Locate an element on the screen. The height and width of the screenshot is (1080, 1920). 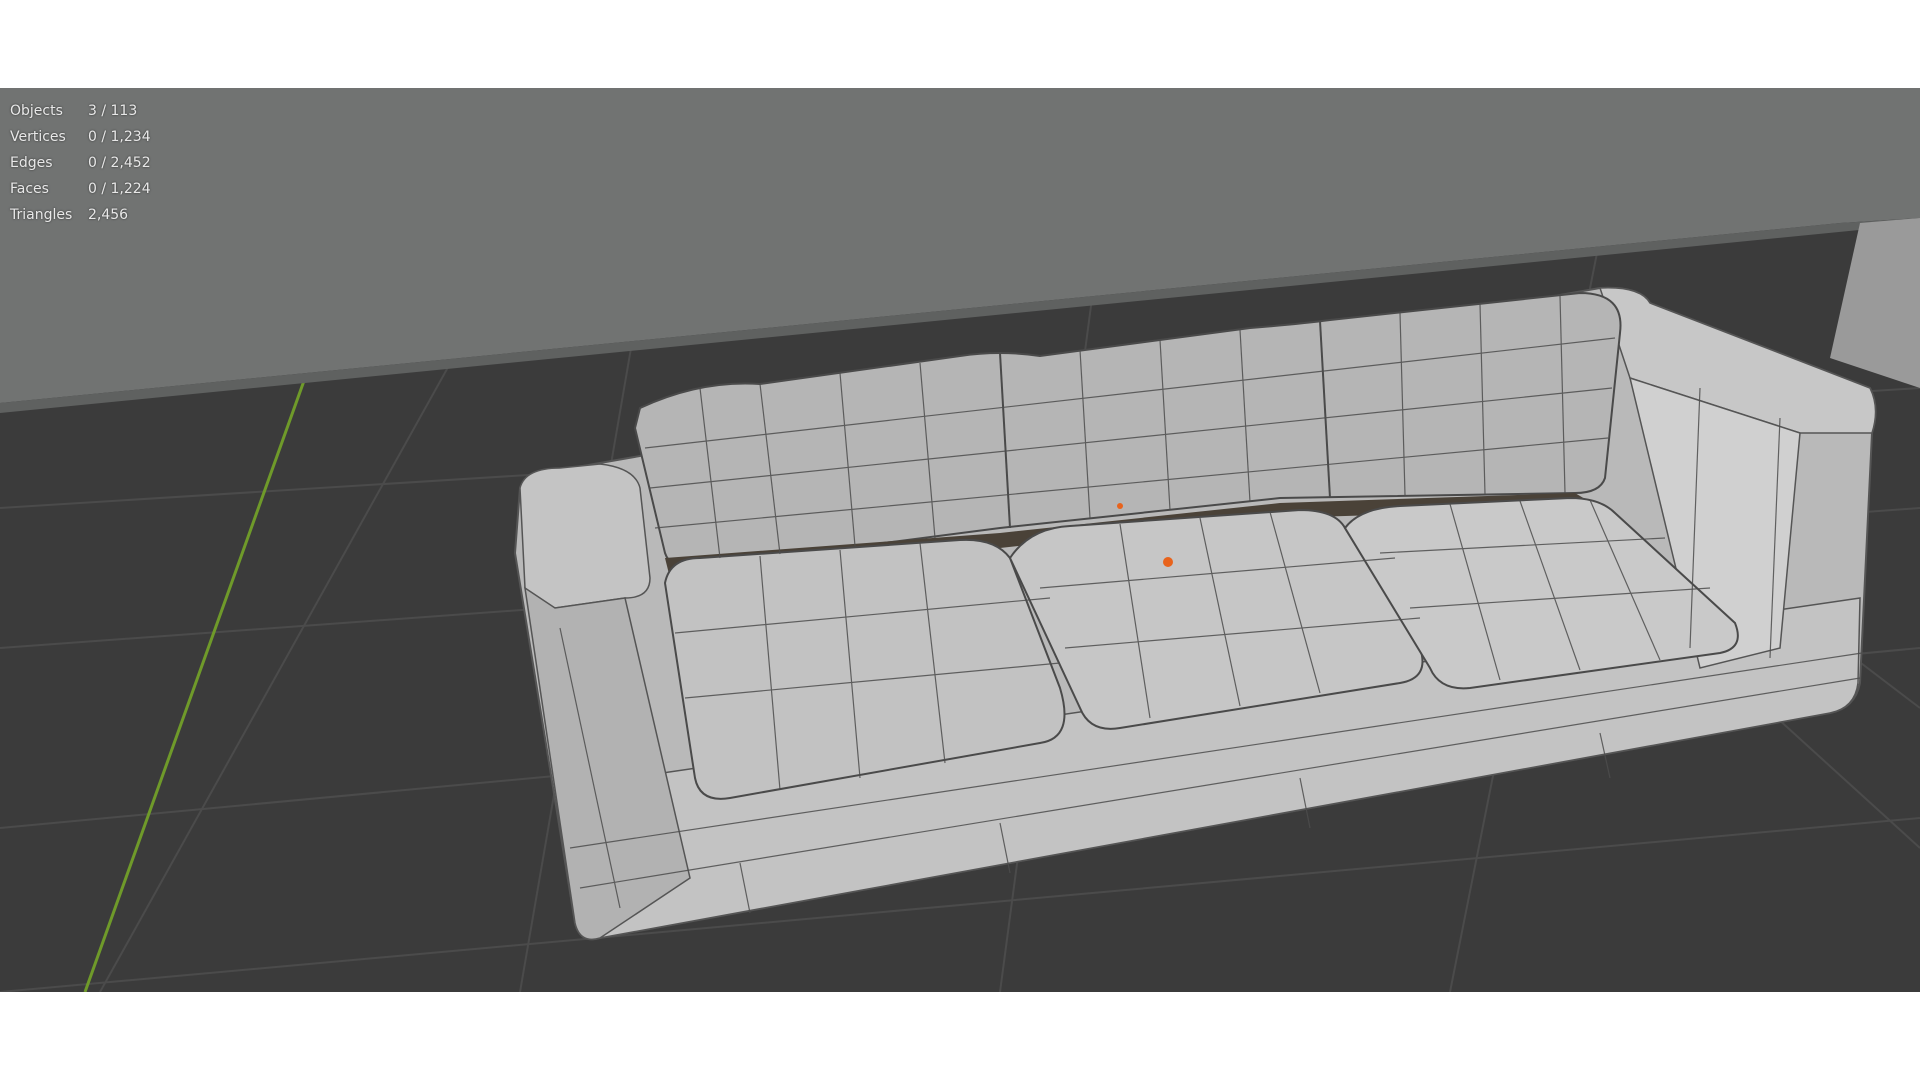
stat-value: 3 / 113 is located at coordinates (113, 111).